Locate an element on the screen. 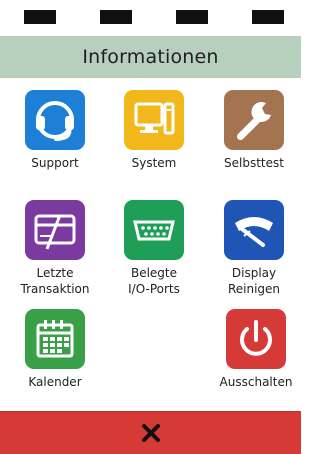  io-ports-button: Belegte I/O-Ports is located at coordinates (154, 248).